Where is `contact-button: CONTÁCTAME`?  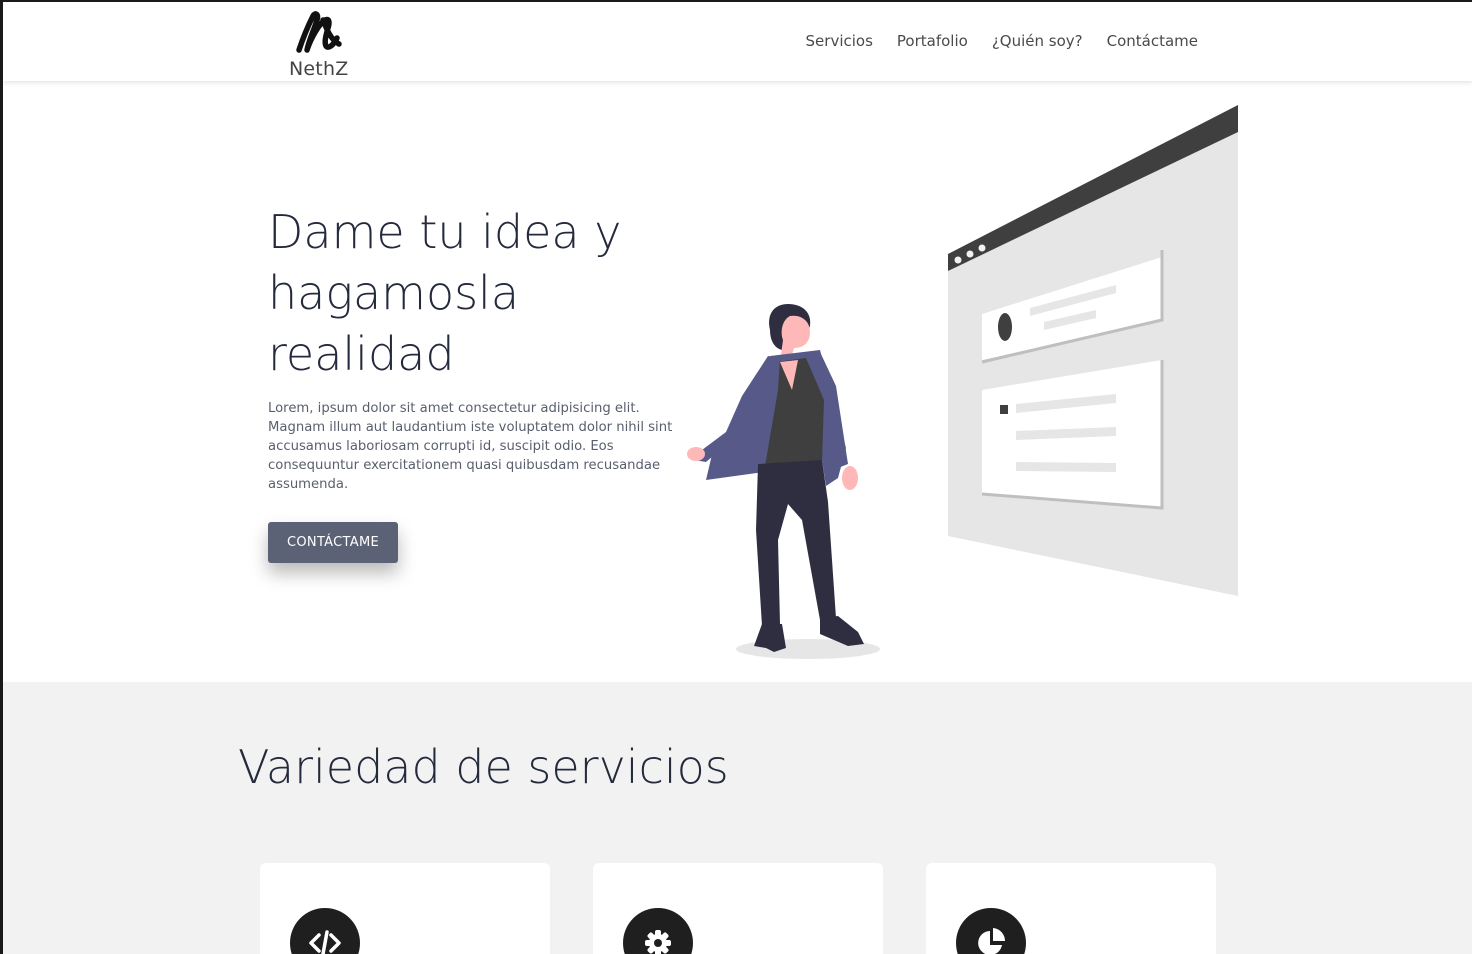
contact-button: CONTÁCTAME is located at coordinates (333, 542).